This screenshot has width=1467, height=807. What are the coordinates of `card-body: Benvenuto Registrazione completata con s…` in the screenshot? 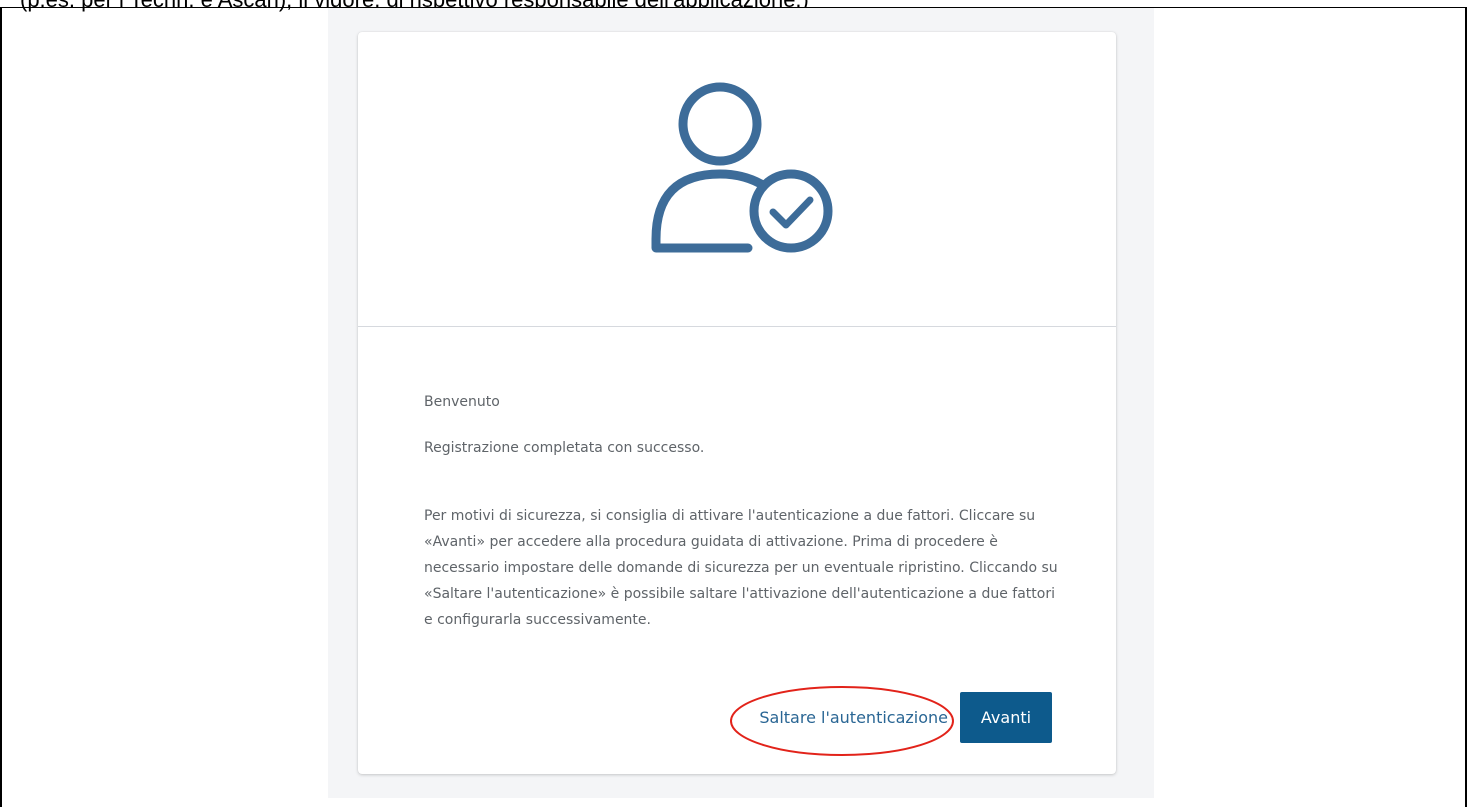 It's located at (744, 512).